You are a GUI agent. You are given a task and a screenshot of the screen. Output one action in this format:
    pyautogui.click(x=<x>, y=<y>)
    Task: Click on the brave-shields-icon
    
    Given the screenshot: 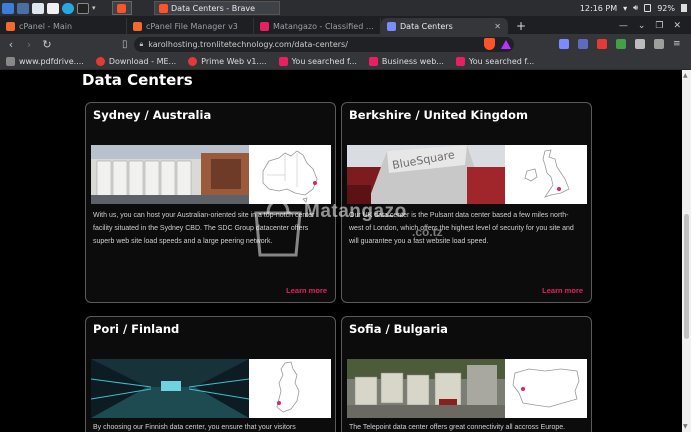 What is the action you would take?
    pyautogui.click(x=489, y=44)
    